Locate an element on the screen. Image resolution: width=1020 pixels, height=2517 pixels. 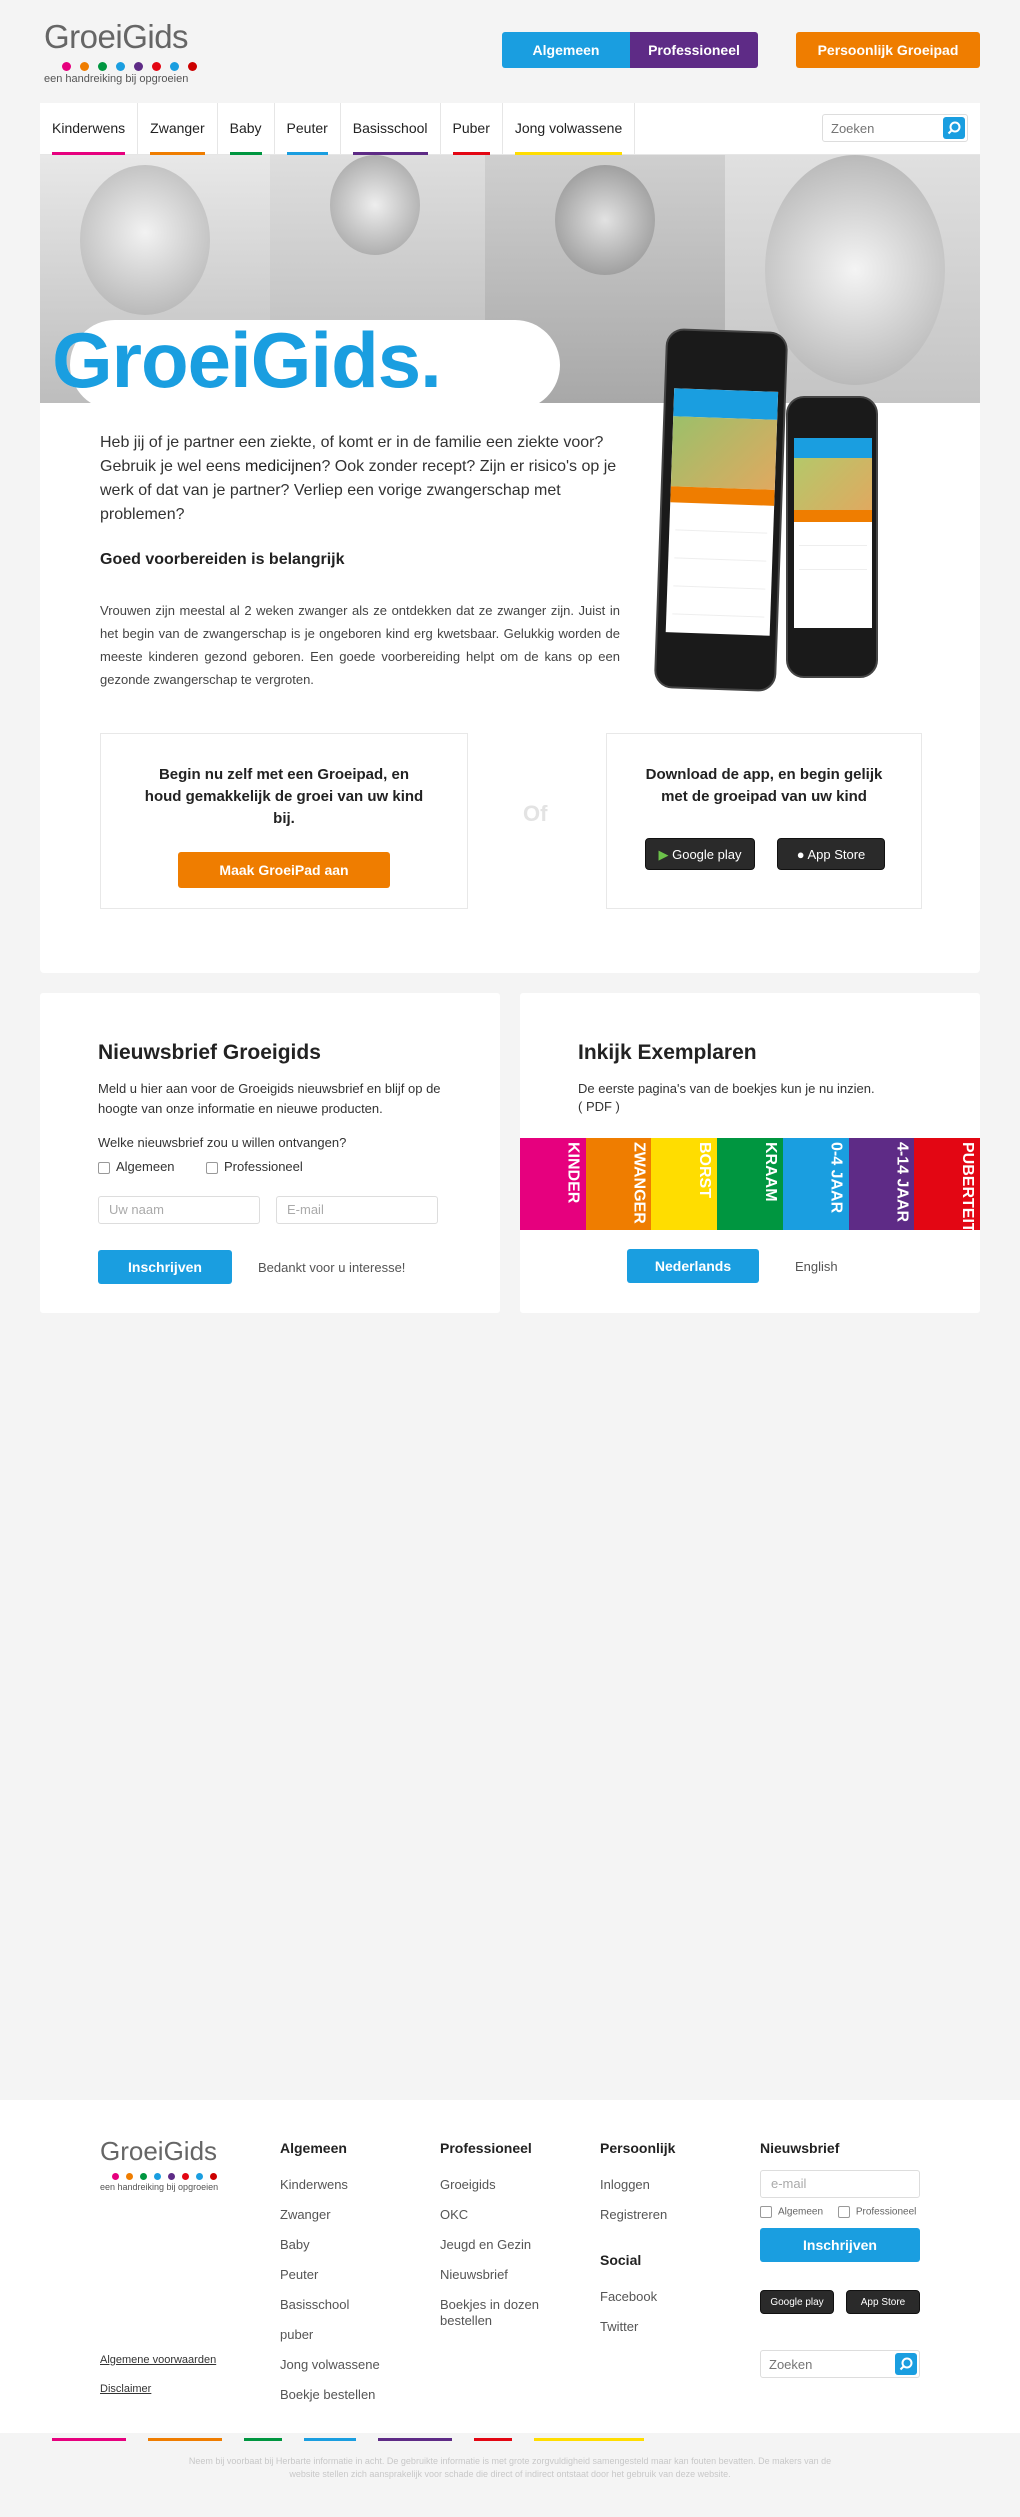
email-input: E-mail is located at coordinates (357, 1210).